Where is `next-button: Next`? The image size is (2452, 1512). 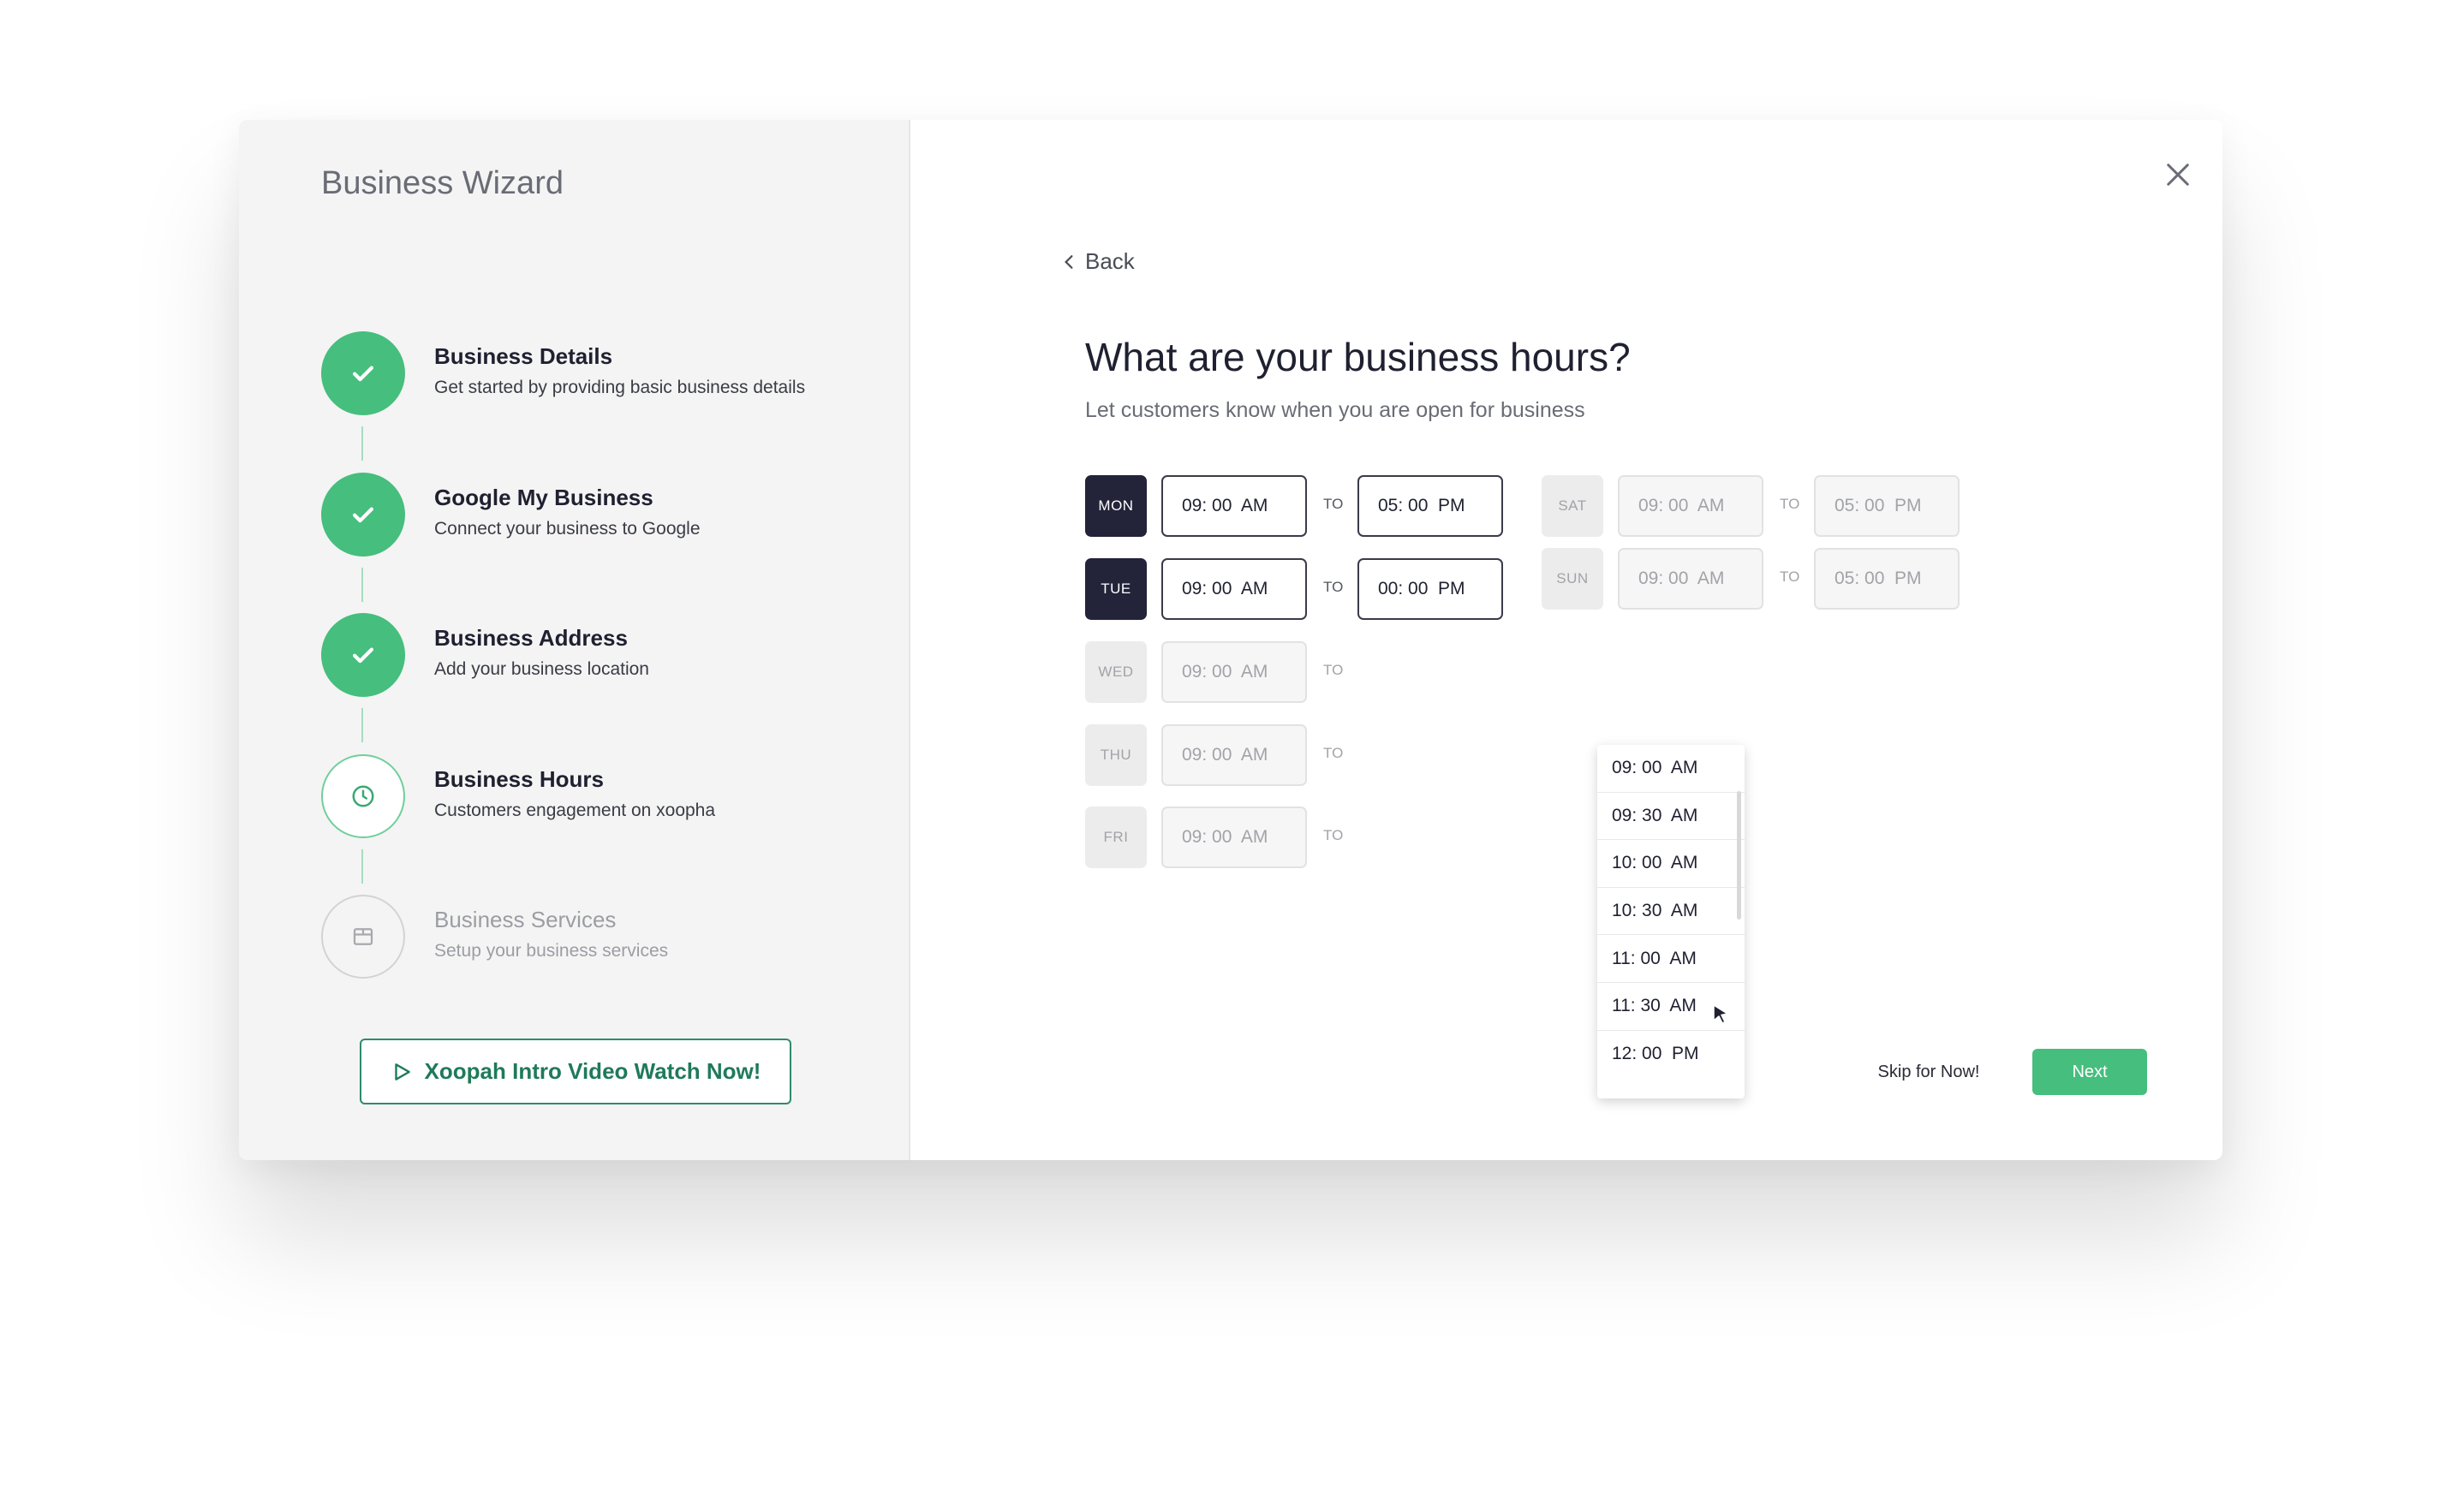 next-button: Next is located at coordinates (2089, 1072).